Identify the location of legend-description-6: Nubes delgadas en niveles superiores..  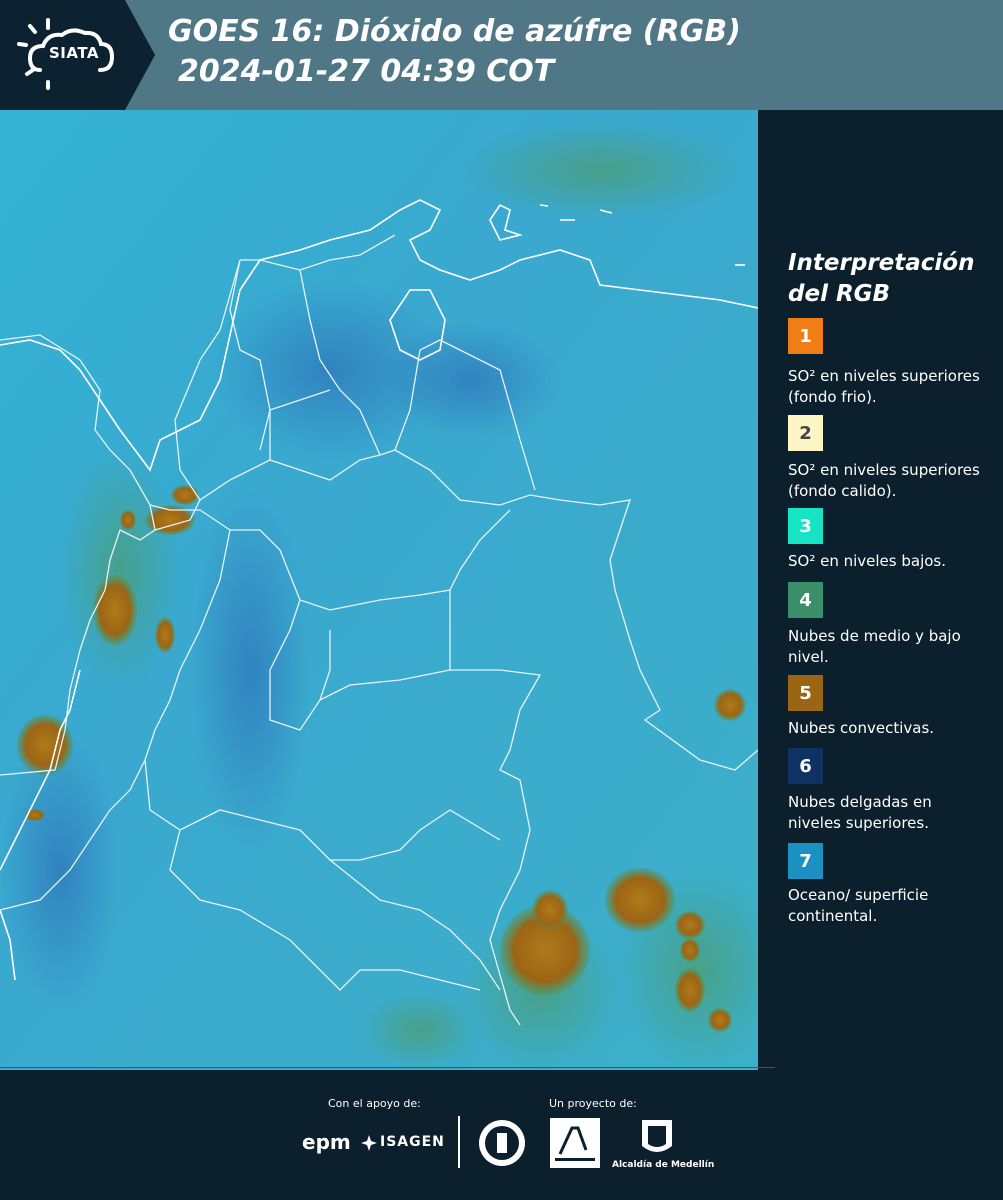
(860, 812).